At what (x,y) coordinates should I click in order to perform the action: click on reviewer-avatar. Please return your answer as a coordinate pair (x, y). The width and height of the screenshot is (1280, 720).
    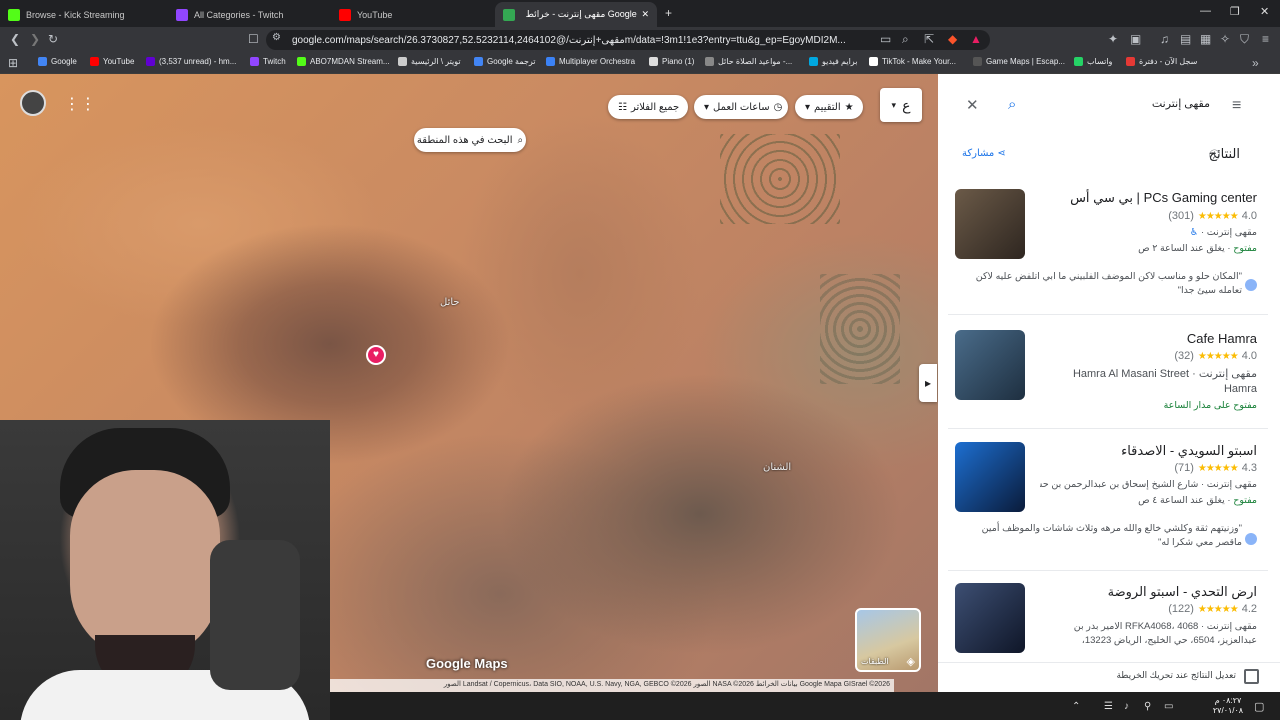
    Looking at the image, I should click on (1251, 285).